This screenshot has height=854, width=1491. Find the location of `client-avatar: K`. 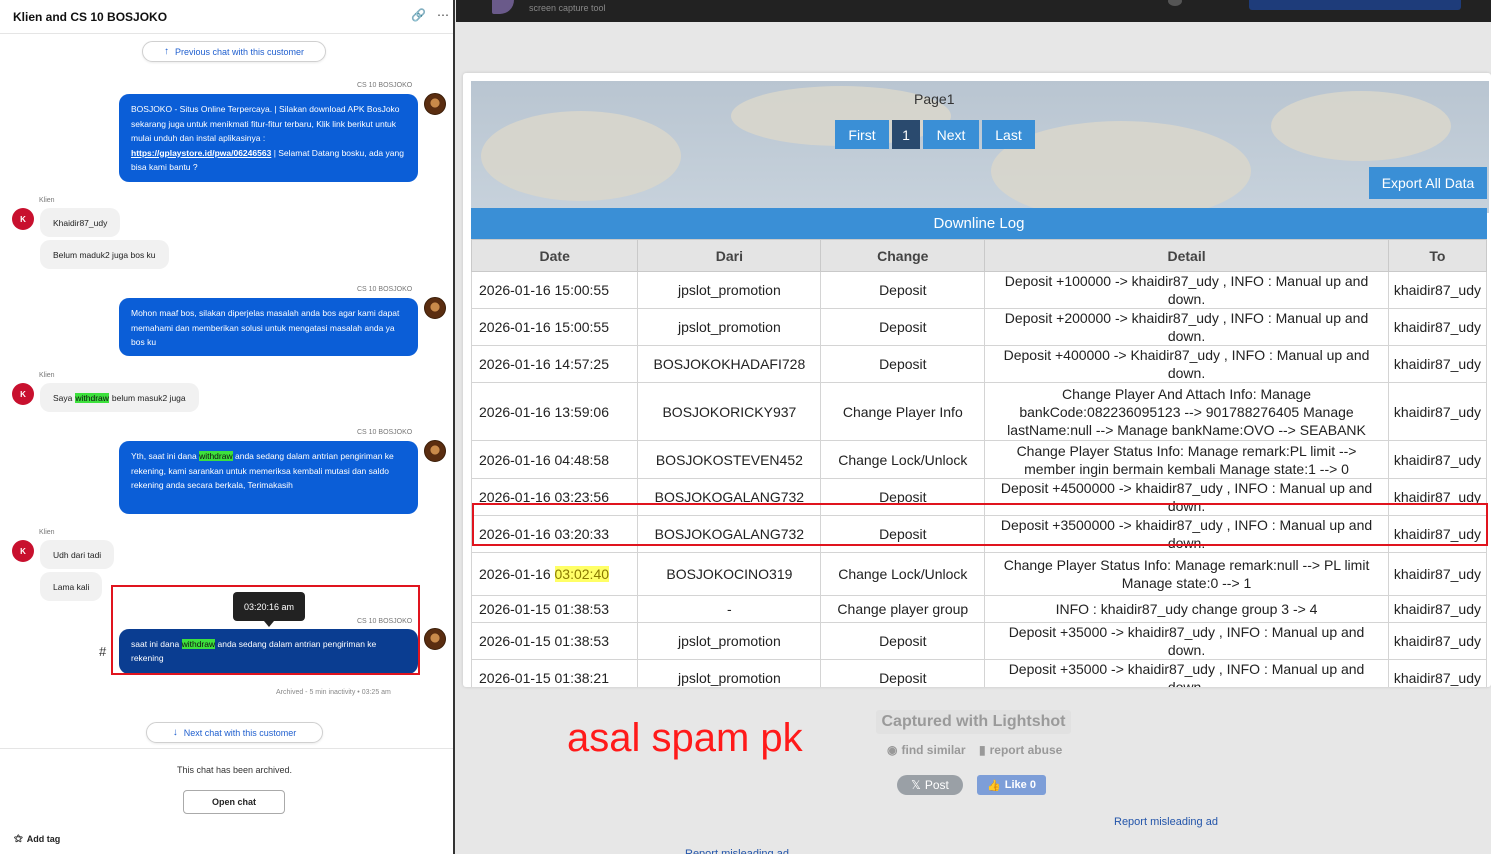

client-avatar: K is located at coordinates (23, 394).